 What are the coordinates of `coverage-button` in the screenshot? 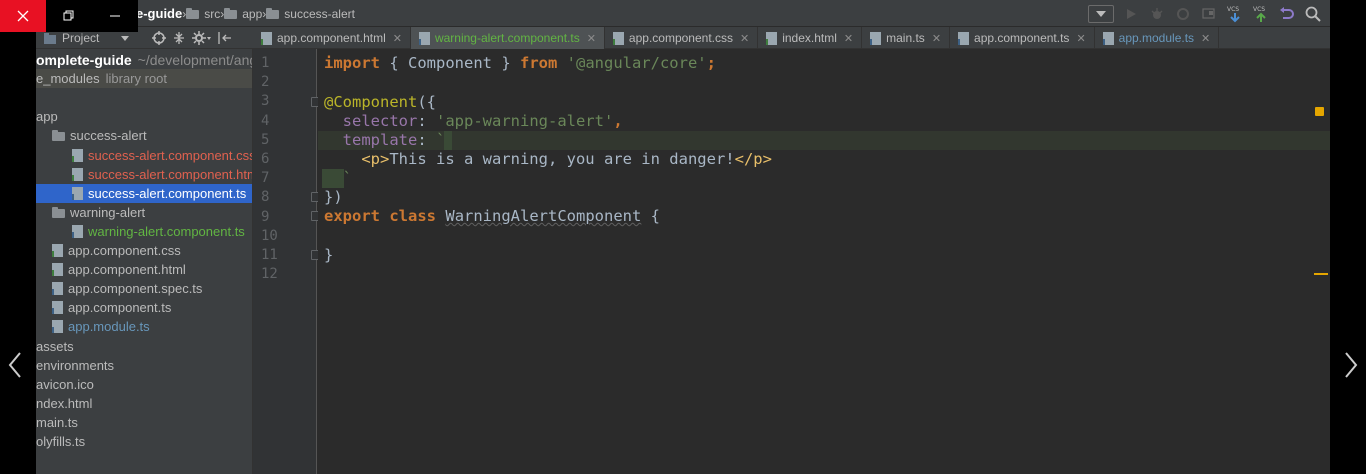 It's located at (1183, 13).